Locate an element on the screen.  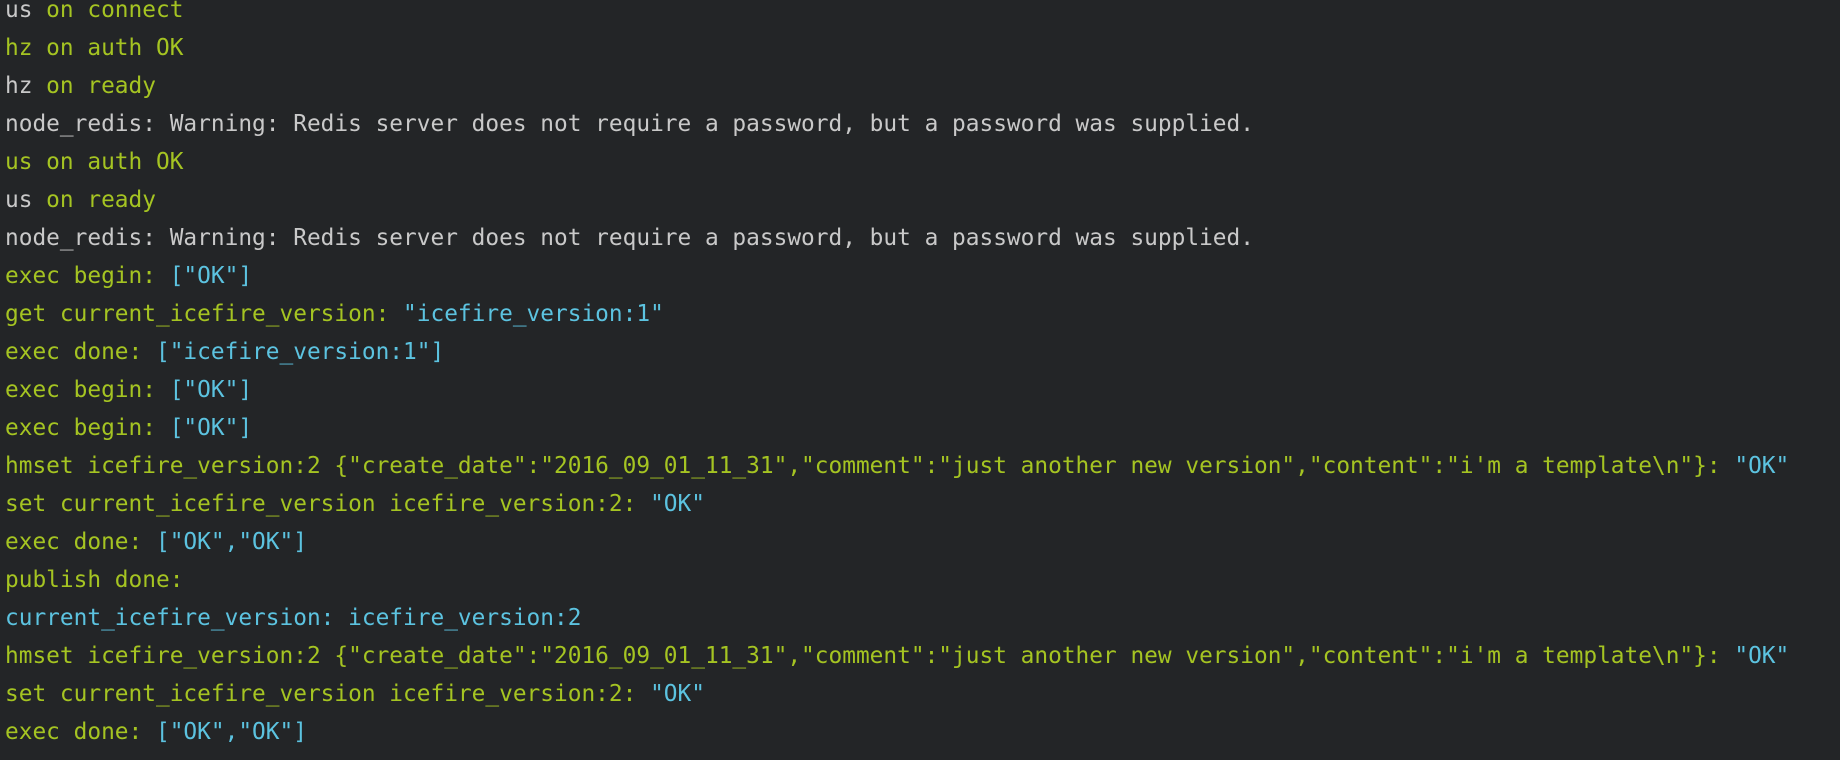
terminal-text-segment: hz is located at coordinates (19, 86).